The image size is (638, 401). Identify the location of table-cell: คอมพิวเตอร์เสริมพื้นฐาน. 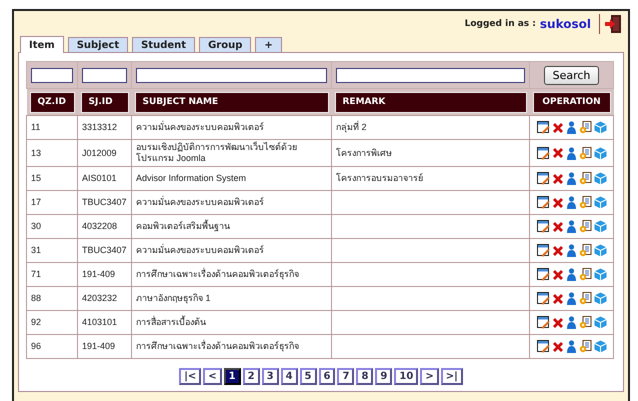
(183, 226).